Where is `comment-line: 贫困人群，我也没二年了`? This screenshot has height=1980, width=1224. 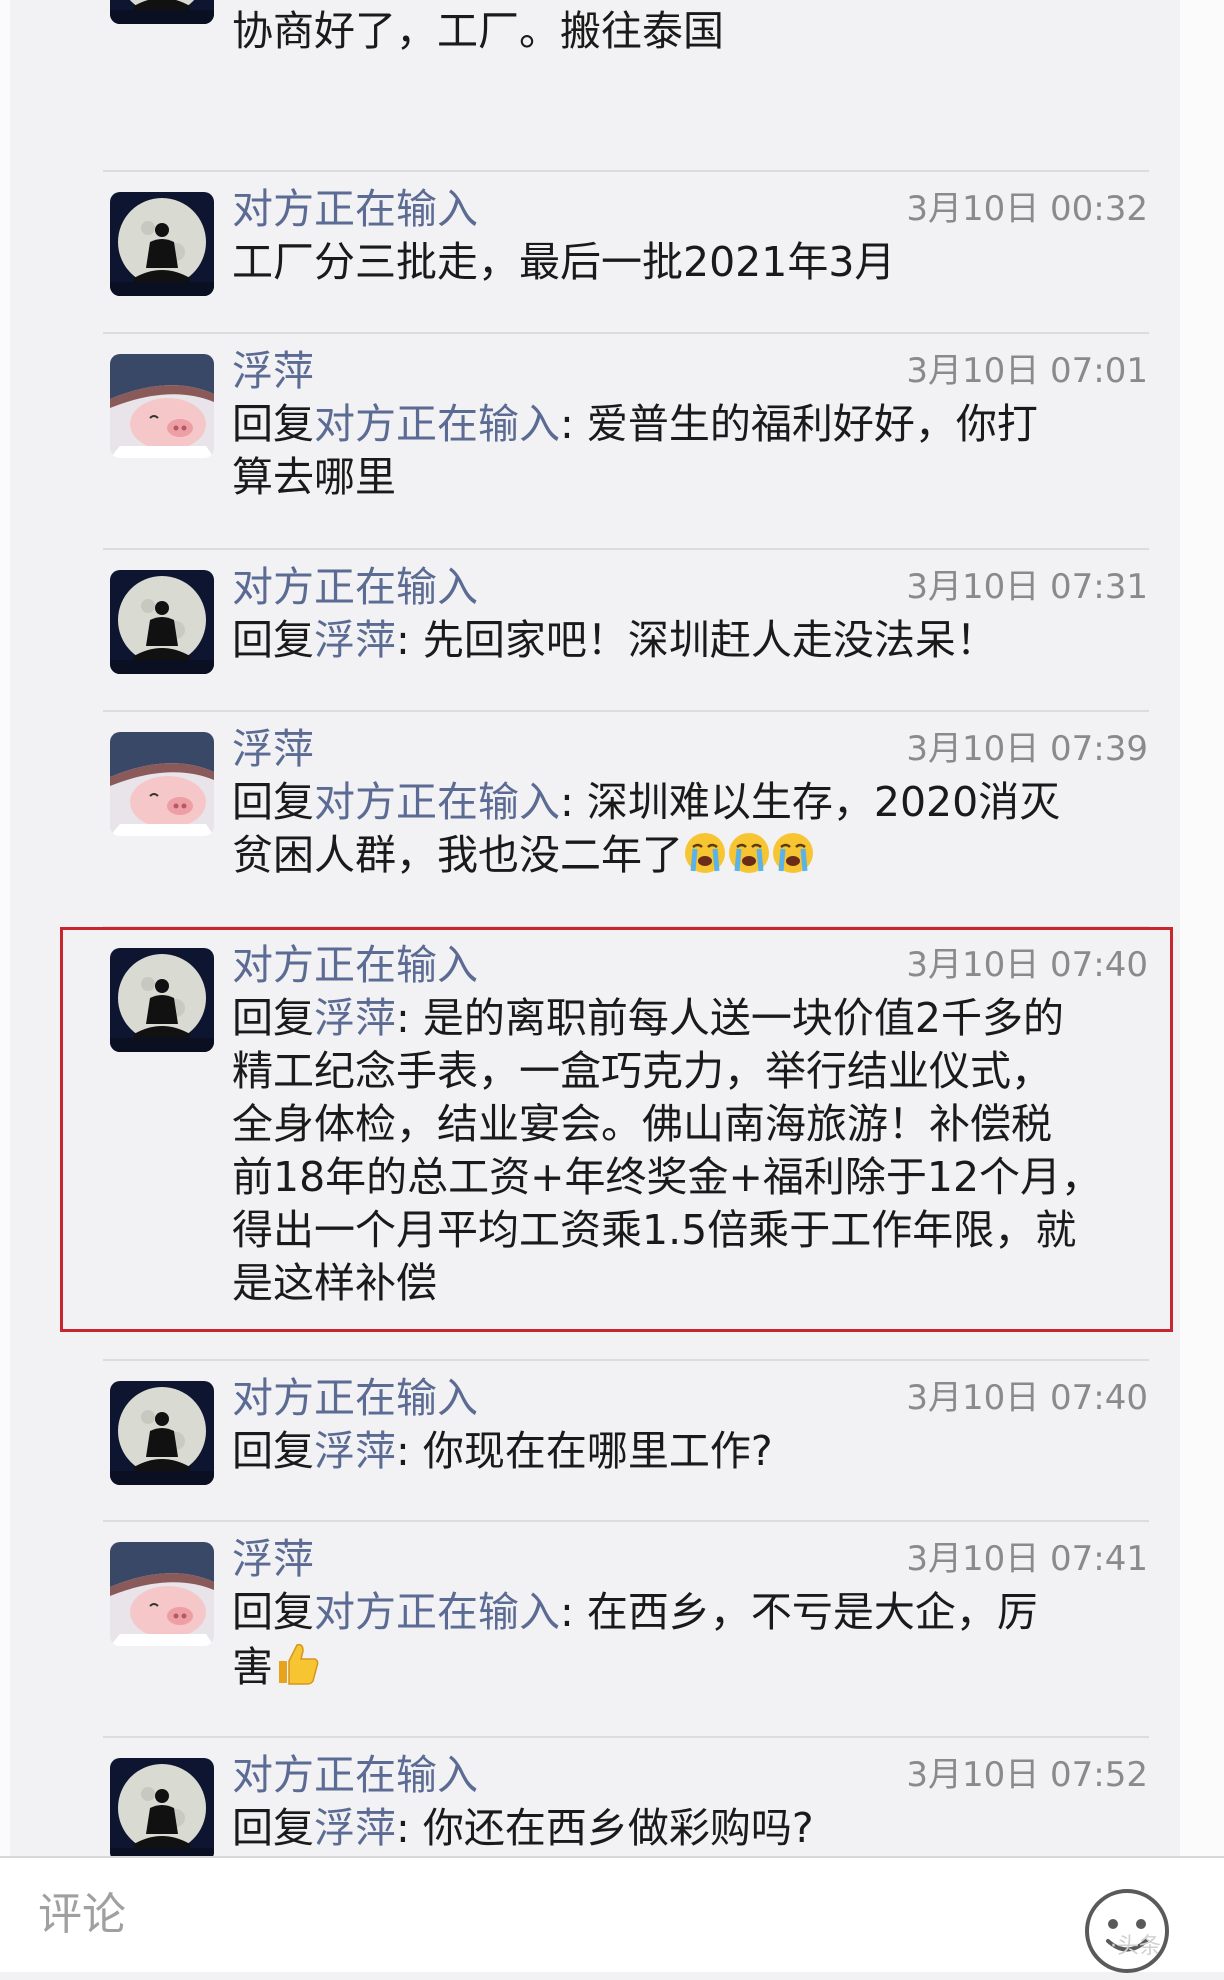 comment-line: 贫困人群，我也没二年了 is located at coordinates (697, 855).